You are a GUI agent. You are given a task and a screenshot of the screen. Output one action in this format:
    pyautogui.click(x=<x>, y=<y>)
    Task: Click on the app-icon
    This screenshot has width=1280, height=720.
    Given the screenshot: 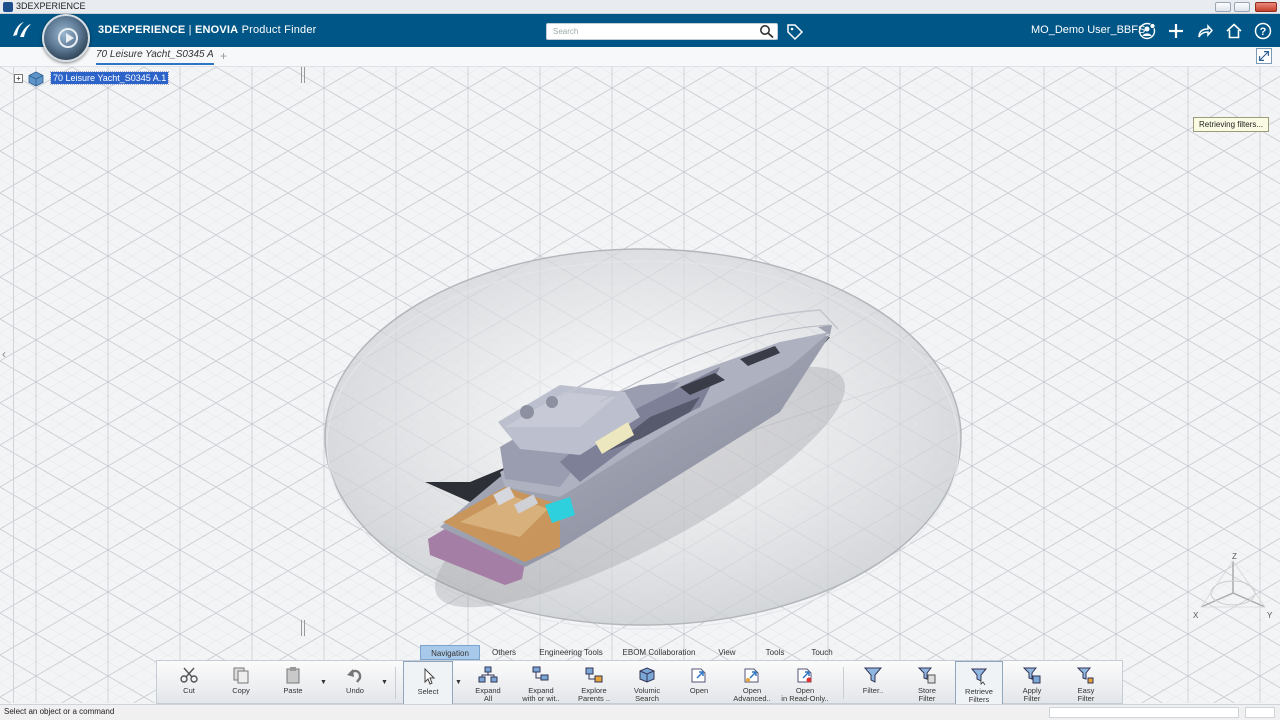 What is the action you would take?
    pyautogui.click(x=8, y=7)
    